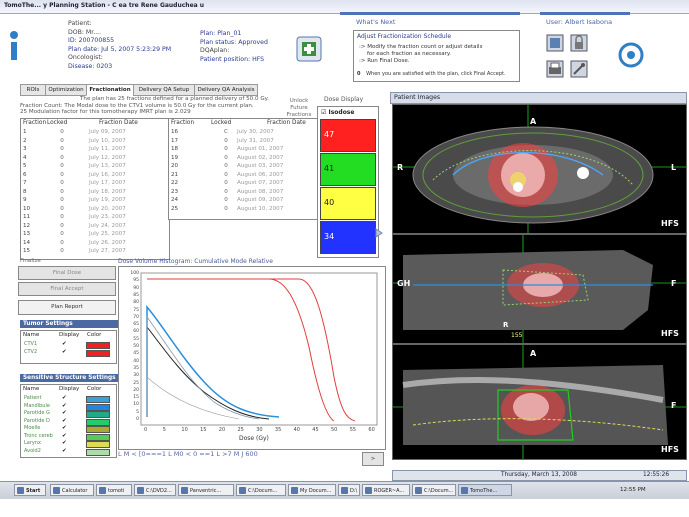 The image size is (689, 517). Describe the element at coordinates (260, 200) in the screenshot. I see `fraction-date: August 09, 2007` at that location.